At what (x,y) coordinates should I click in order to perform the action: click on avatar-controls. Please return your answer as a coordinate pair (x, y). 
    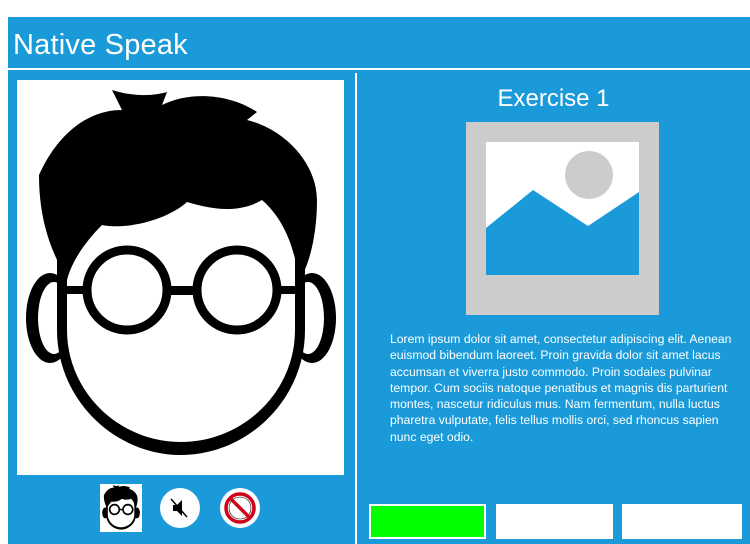
    Looking at the image, I should click on (181, 507).